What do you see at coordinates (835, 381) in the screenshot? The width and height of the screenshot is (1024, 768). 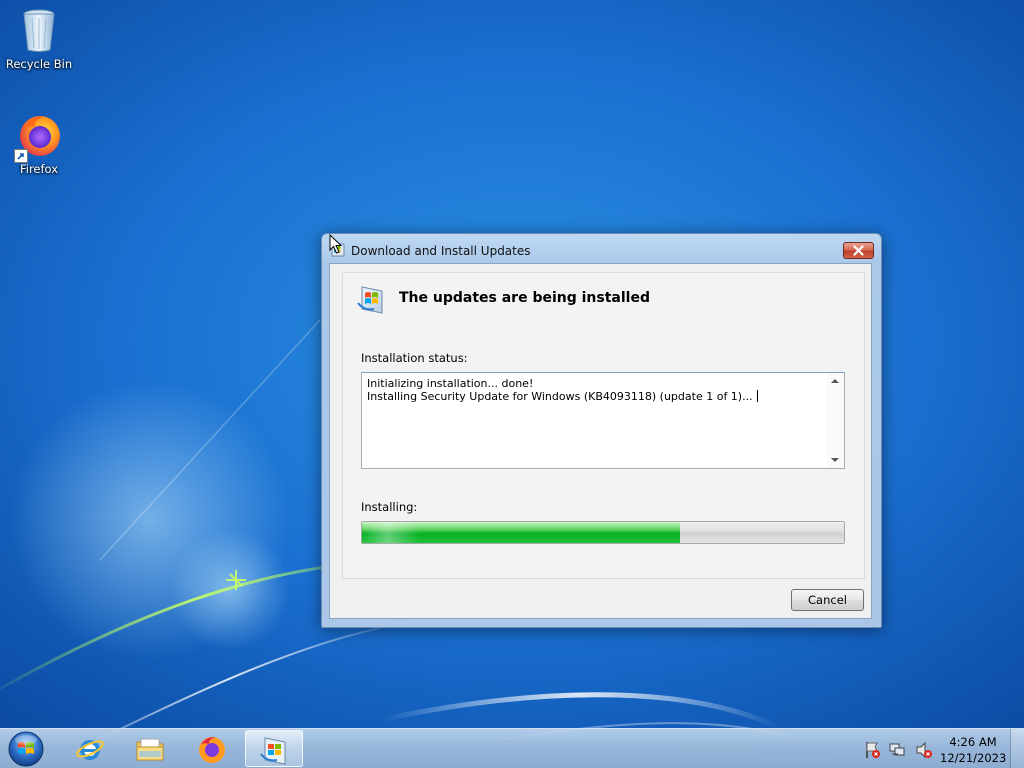 I see `scroll-up-arrow-icon` at bounding box center [835, 381].